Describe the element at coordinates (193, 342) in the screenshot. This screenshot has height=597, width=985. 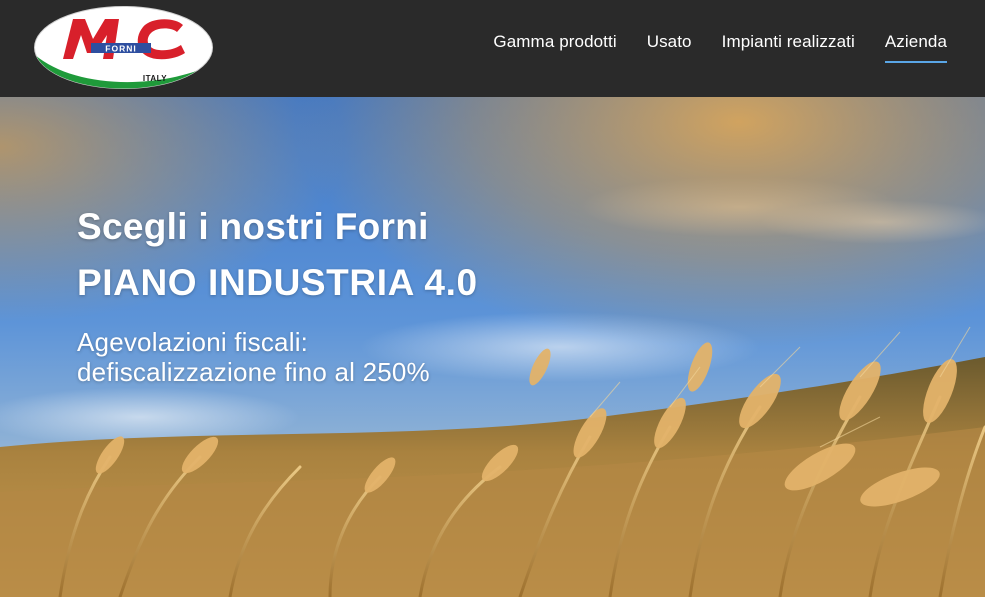
I see `hero-tagline-line1: Agevolazioni fiscali:` at that location.